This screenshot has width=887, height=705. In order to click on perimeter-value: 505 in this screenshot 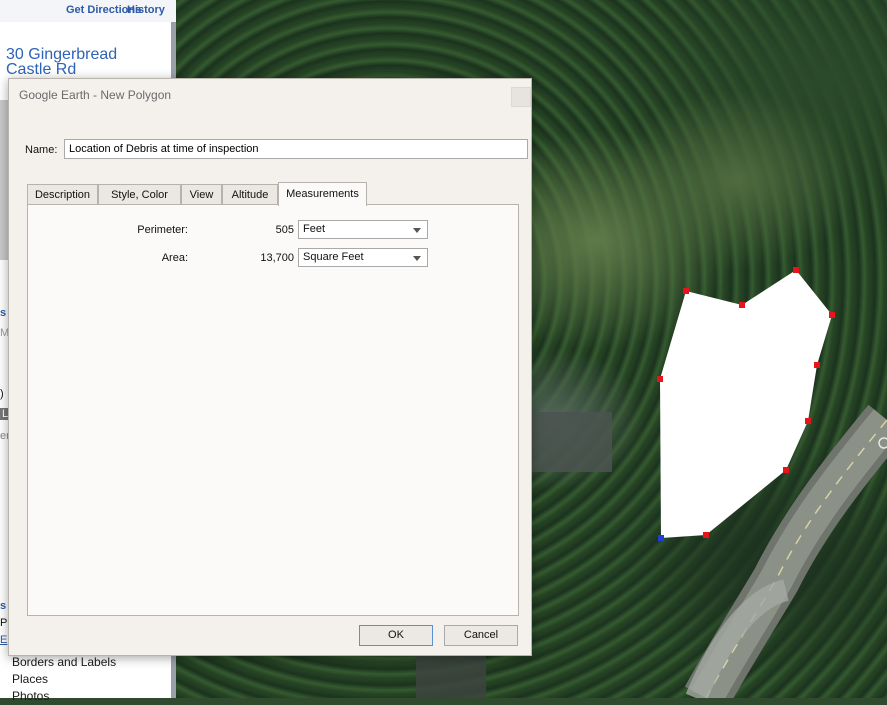, I will do `click(284, 230)`.